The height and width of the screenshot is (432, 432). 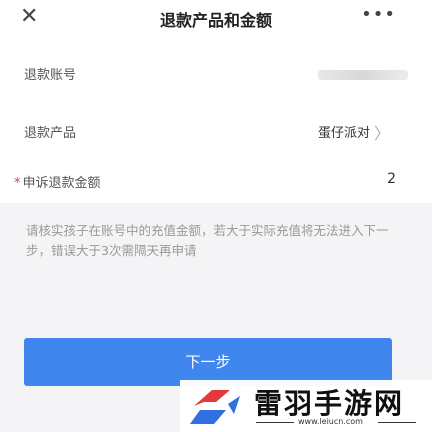 What do you see at coordinates (363, 75) in the screenshot?
I see `refund-account-value-masked` at bounding box center [363, 75].